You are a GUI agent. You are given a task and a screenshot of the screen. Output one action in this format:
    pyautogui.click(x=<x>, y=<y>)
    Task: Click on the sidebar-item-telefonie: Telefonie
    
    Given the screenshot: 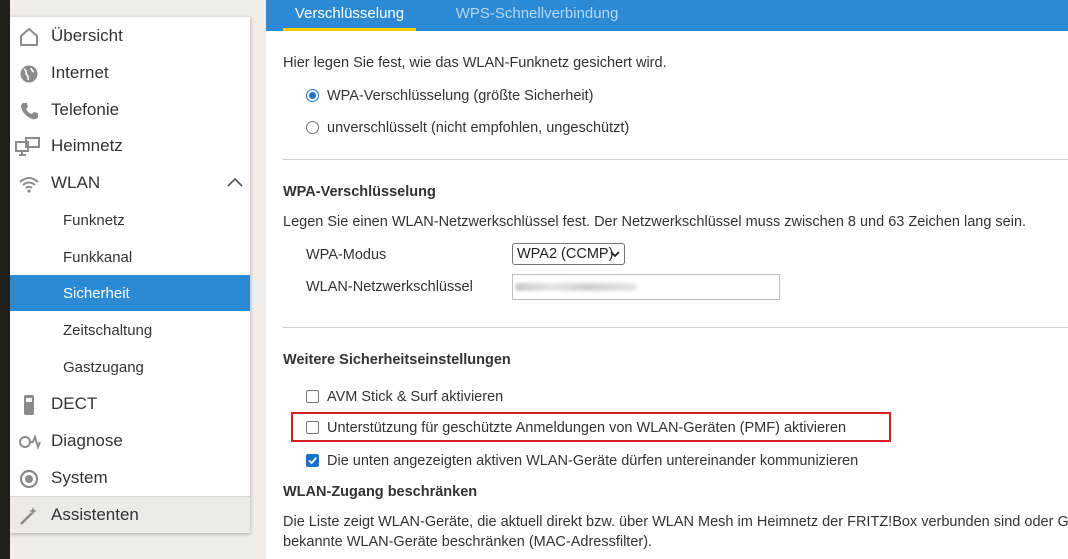 What is the action you would take?
    pyautogui.click(x=130, y=110)
    